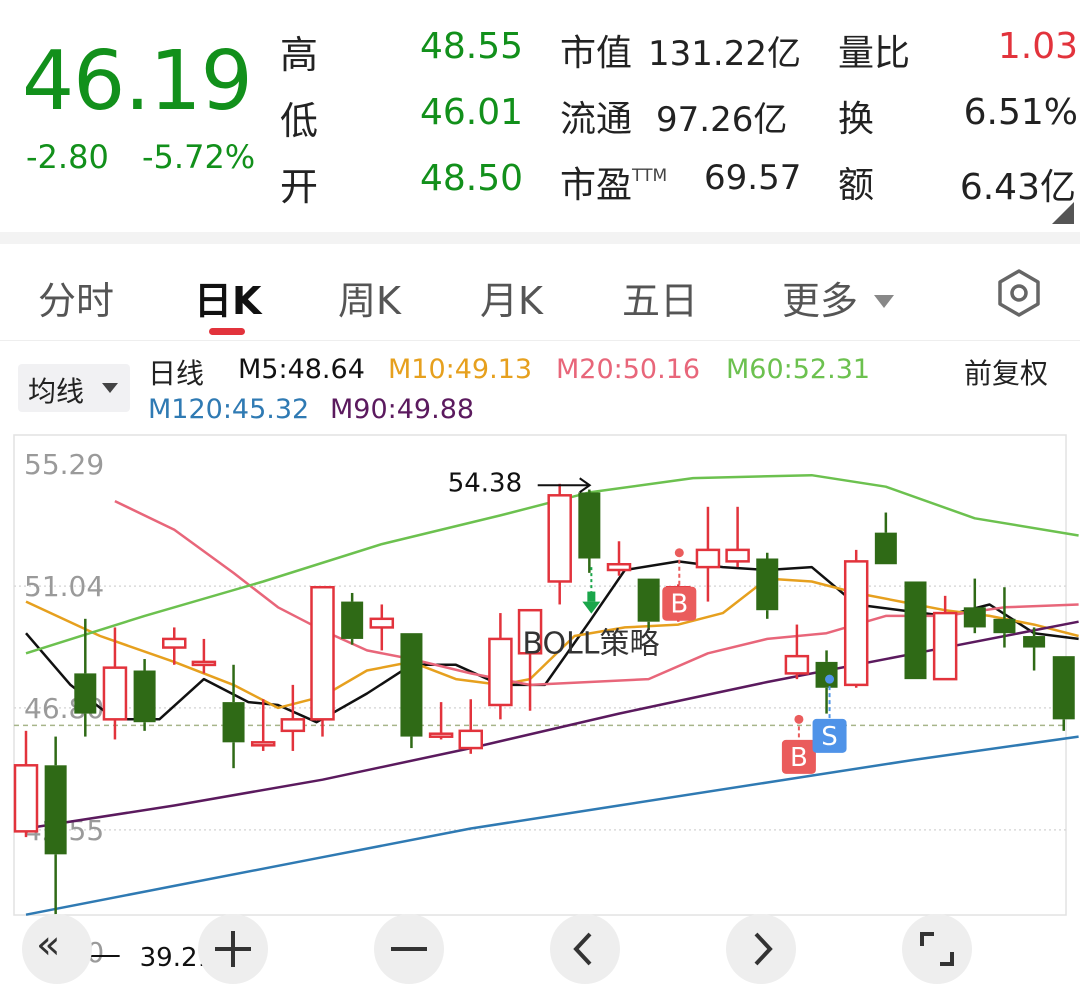 The height and width of the screenshot is (993, 1080). I want to click on price-adjust-label: 前复权, so click(1006, 372).